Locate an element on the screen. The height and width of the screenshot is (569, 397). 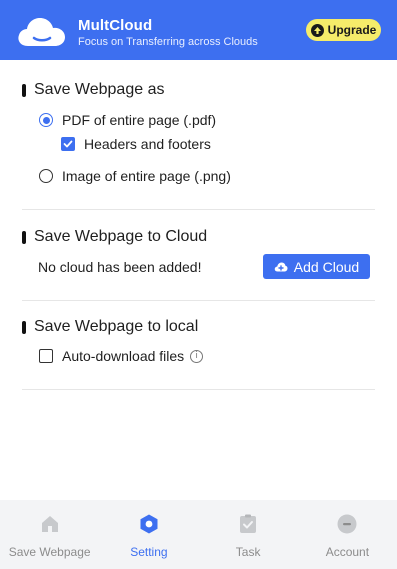
no-cloud-message: No cloud has been added! is located at coordinates (120, 267).